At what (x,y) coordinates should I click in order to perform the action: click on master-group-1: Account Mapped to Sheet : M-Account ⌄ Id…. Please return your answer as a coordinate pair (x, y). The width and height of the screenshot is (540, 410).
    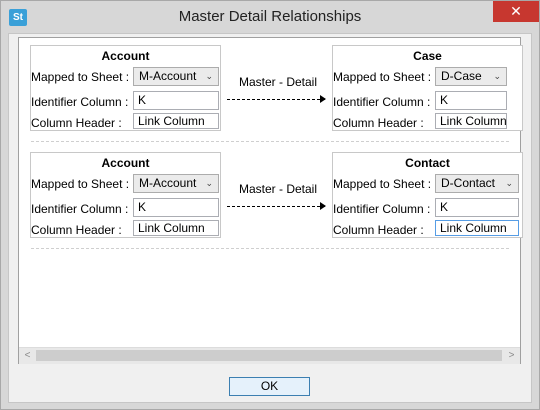
    Looking at the image, I should click on (125, 88).